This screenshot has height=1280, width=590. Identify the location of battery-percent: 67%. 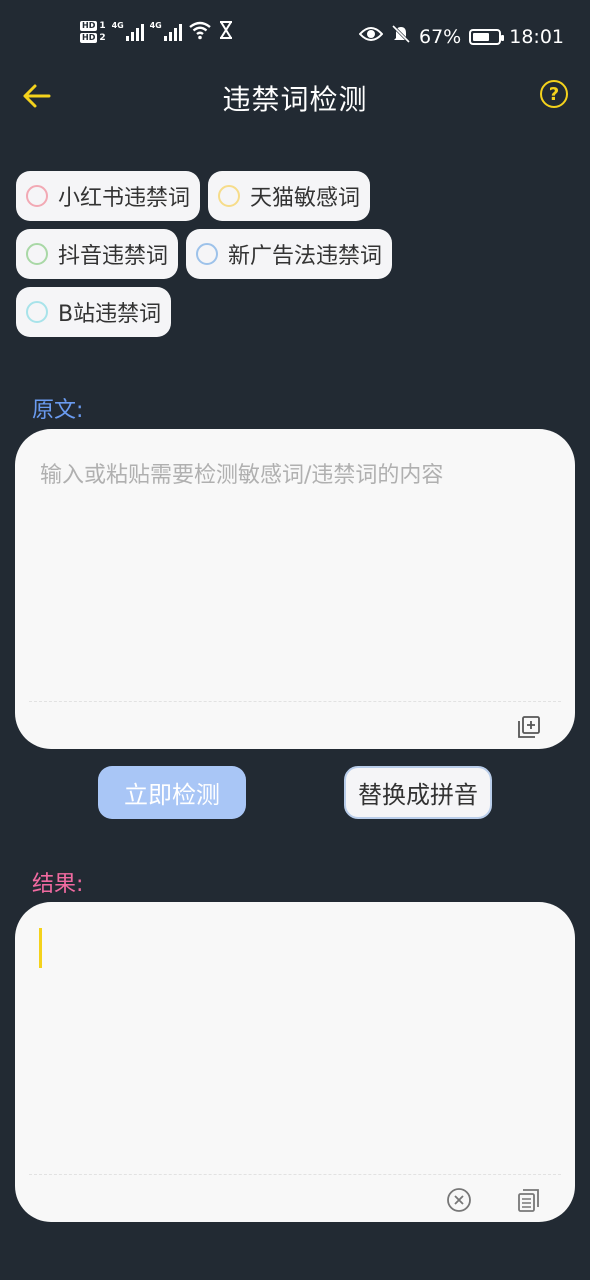
(440, 36).